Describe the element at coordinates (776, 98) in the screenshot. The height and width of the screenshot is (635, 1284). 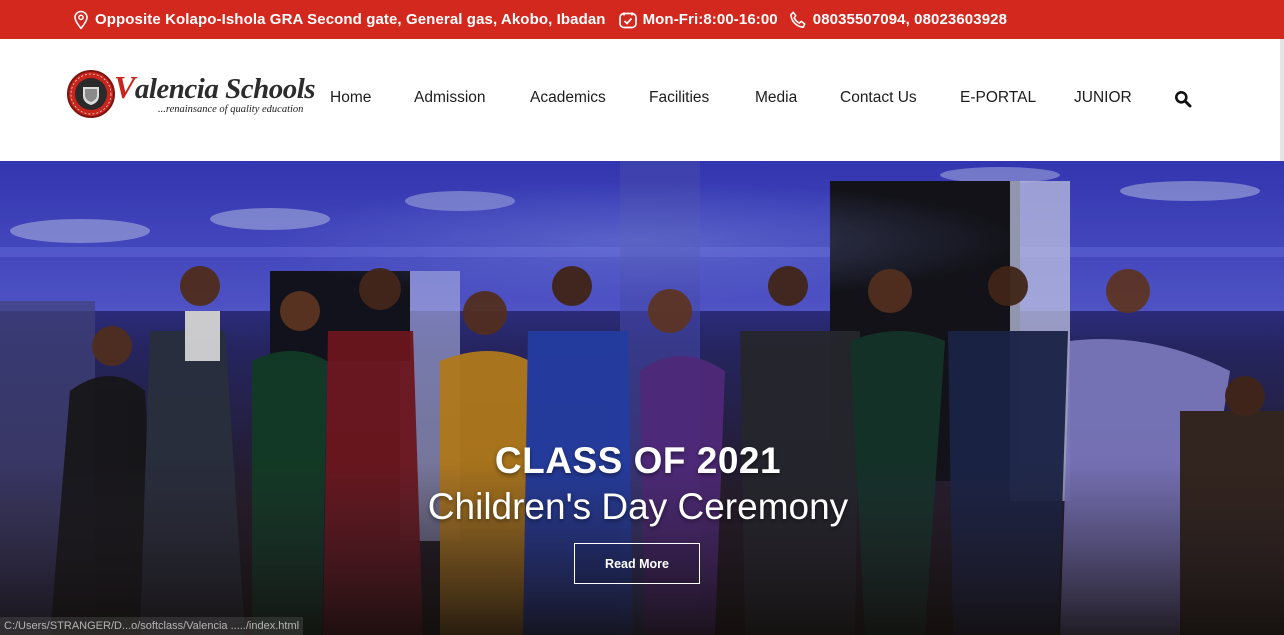
I see `nav-media: Media` at that location.